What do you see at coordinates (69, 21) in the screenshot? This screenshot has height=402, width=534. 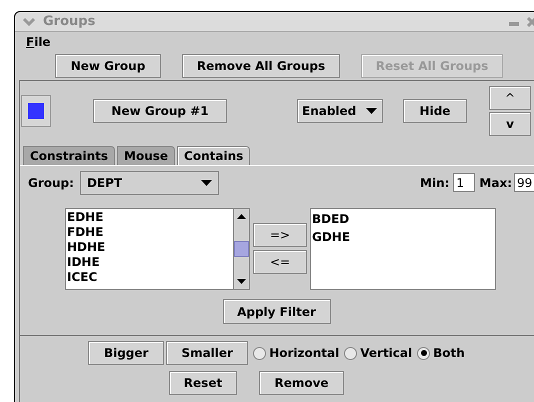 I see `window-title: Groups` at bounding box center [69, 21].